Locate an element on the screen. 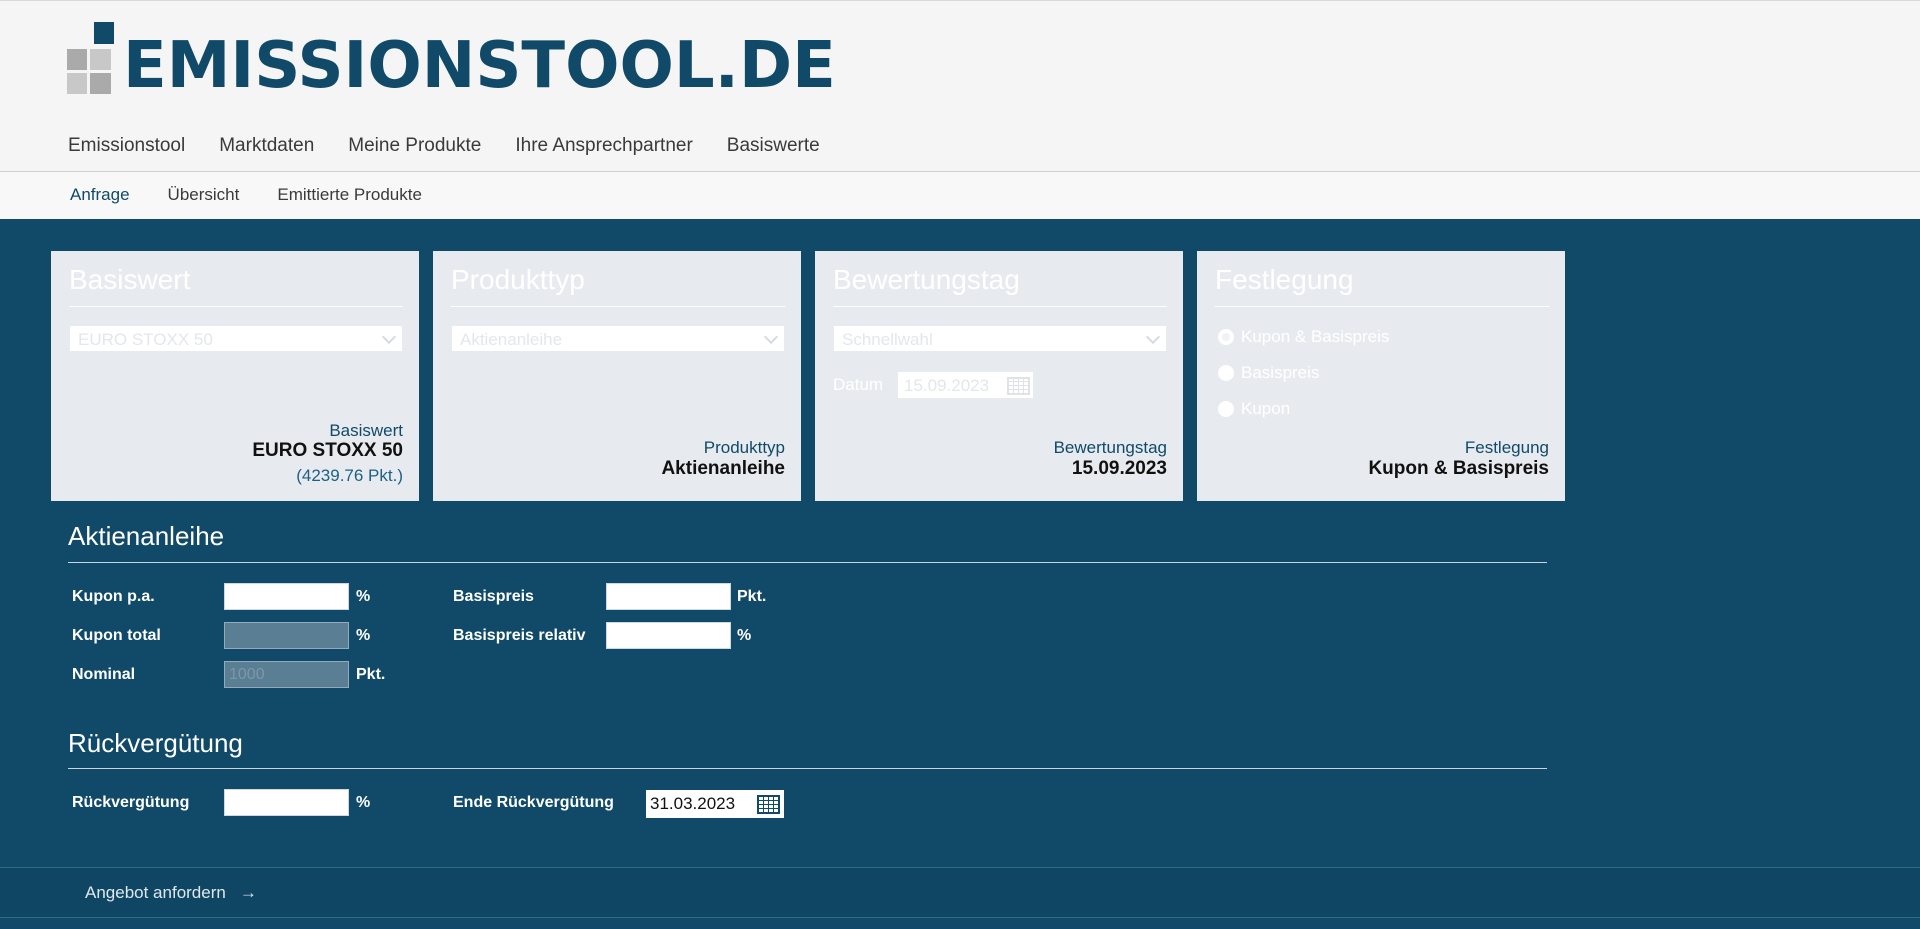 The image size is (1920, 929). button-label: Angebot anfordern is located at coordinates (155, 892).